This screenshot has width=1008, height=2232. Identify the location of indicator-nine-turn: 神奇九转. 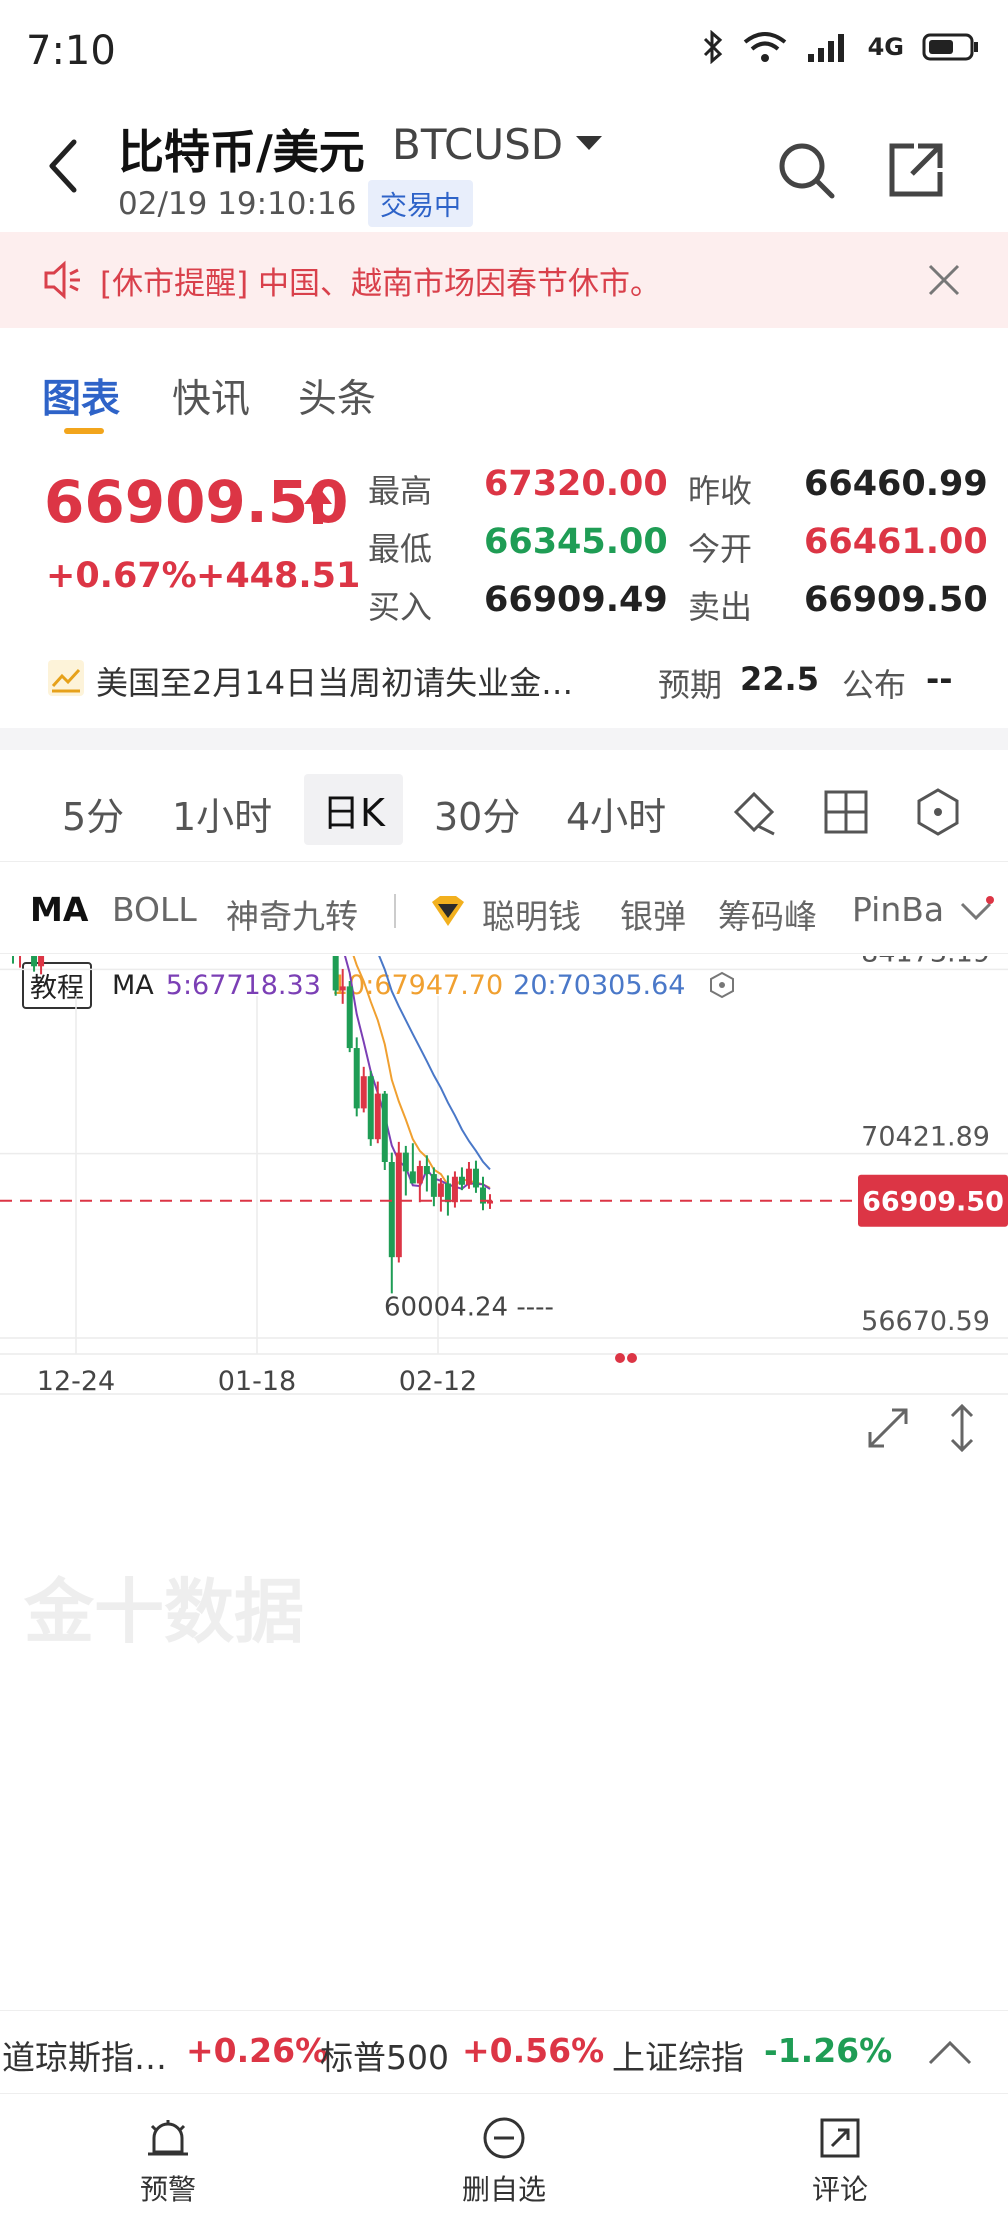
(292, 914).